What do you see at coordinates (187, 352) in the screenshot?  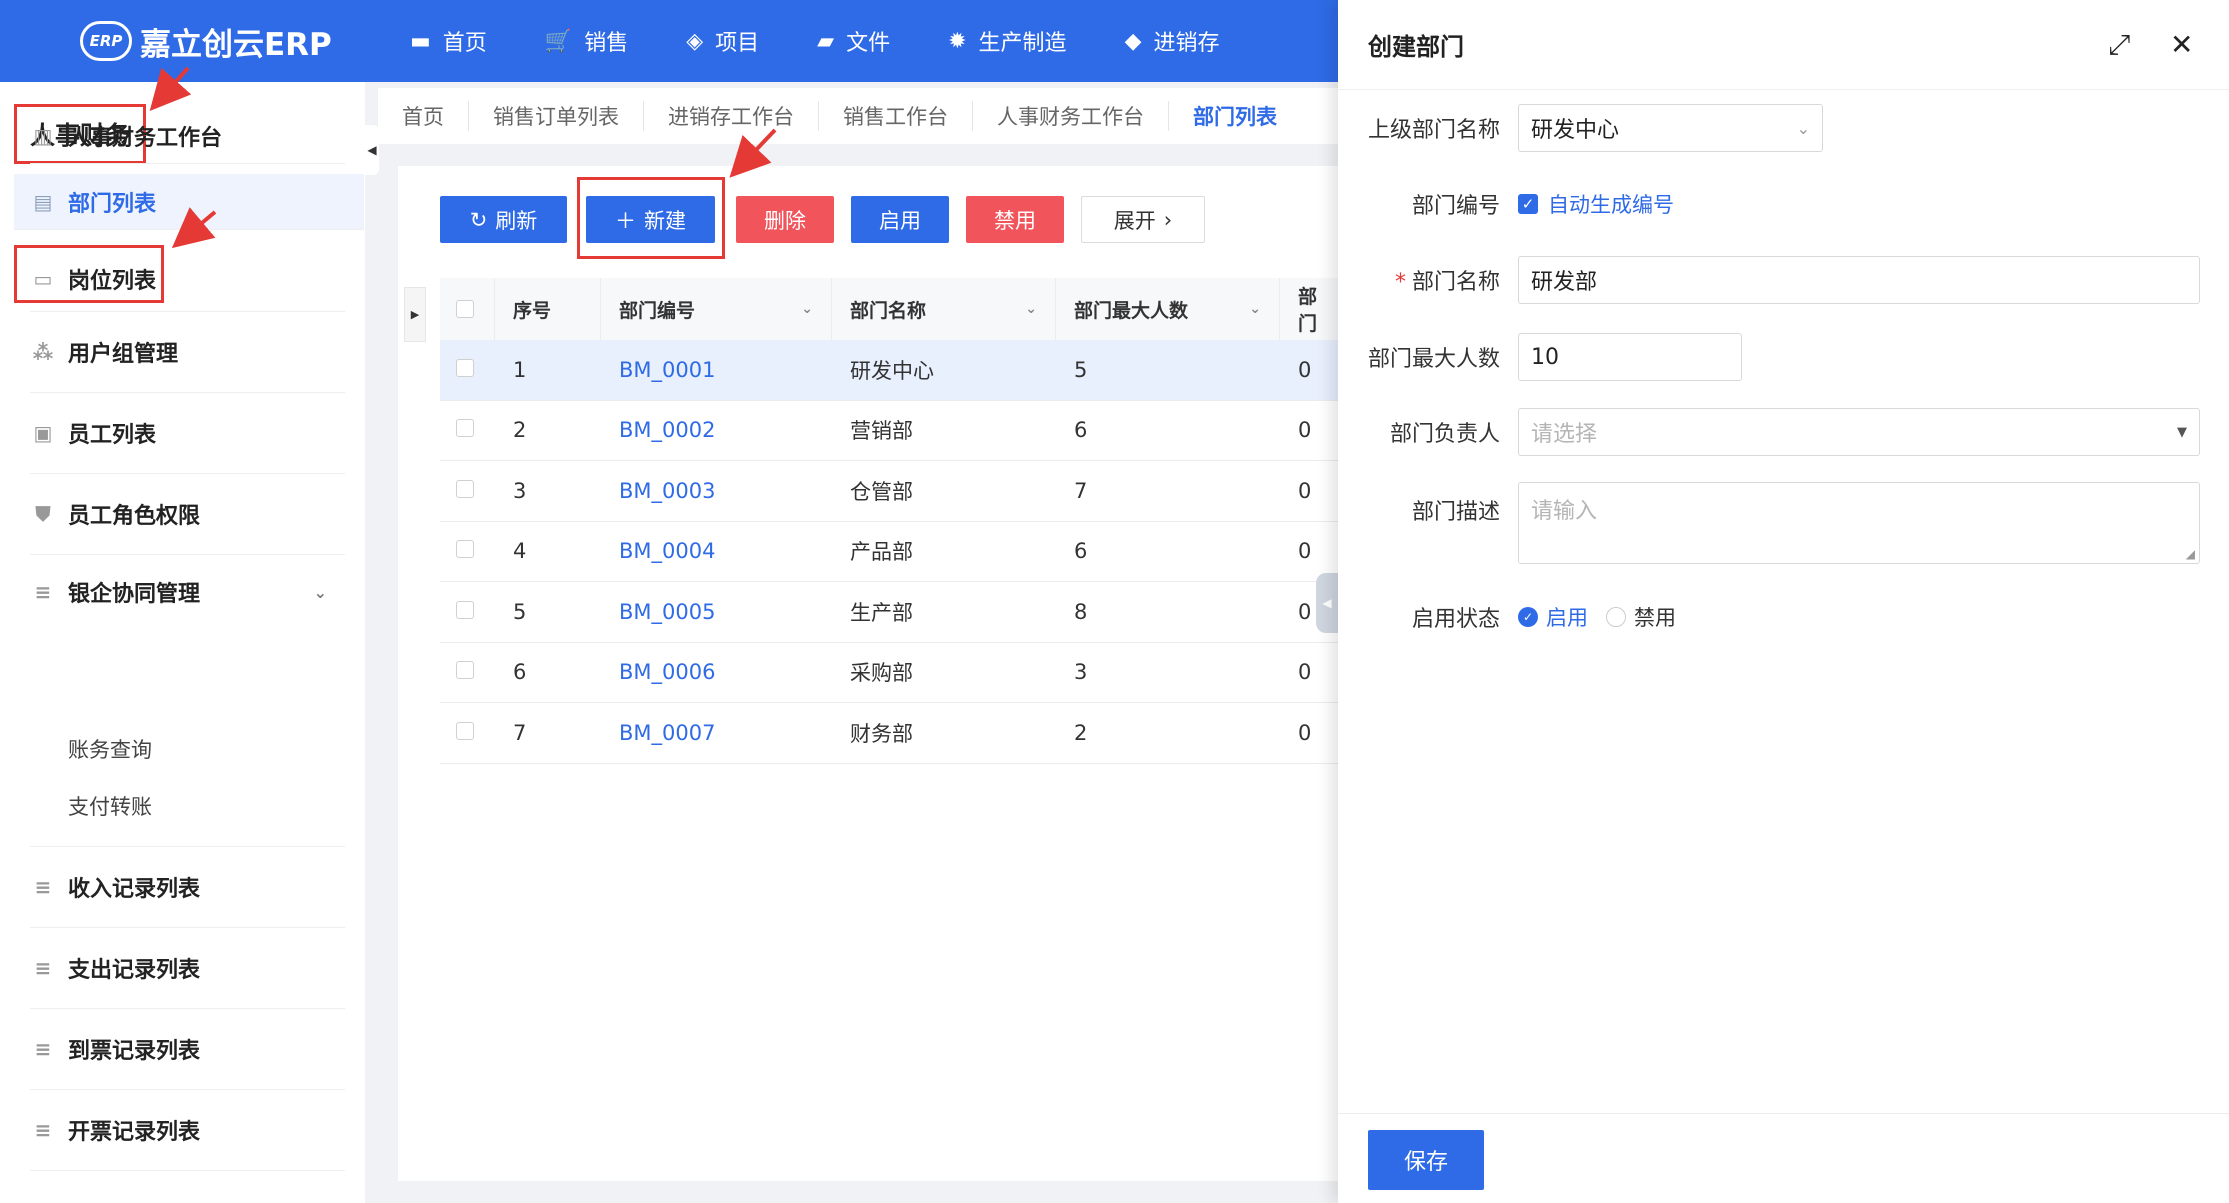 I see `sidebar-item-user-groups: ⁂ 用户组管理` at bounding box center [187, 352].